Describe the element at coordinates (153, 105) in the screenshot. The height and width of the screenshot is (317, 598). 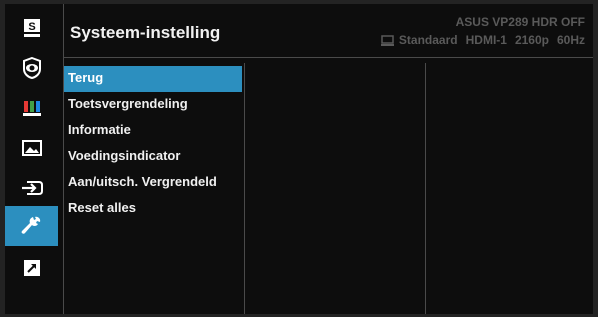
I see `menu-item-key-lock: Toetsvergrendeling` at that location.